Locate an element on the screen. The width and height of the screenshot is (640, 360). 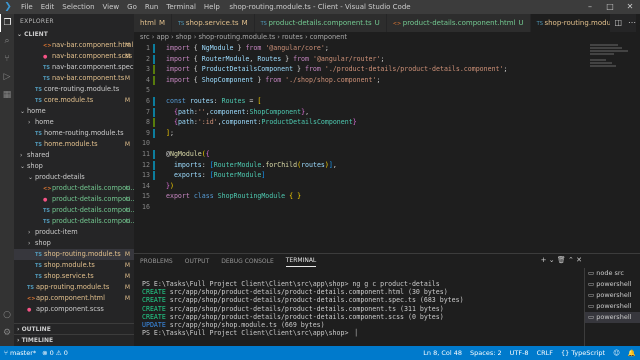
folder-item: › home is located at coordinates (74, 122).